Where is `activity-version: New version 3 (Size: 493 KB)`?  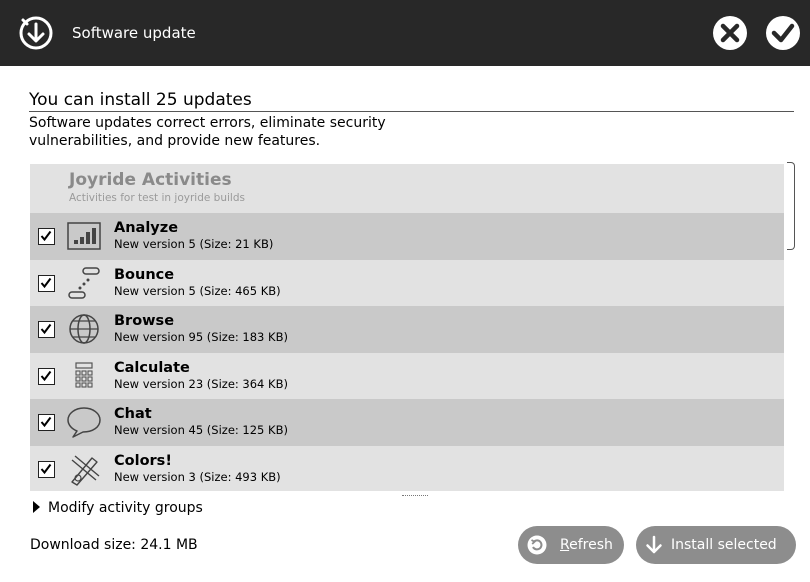 activity-version: New version 3 (Size: 493 KB) is located at coordinates (197, 476).